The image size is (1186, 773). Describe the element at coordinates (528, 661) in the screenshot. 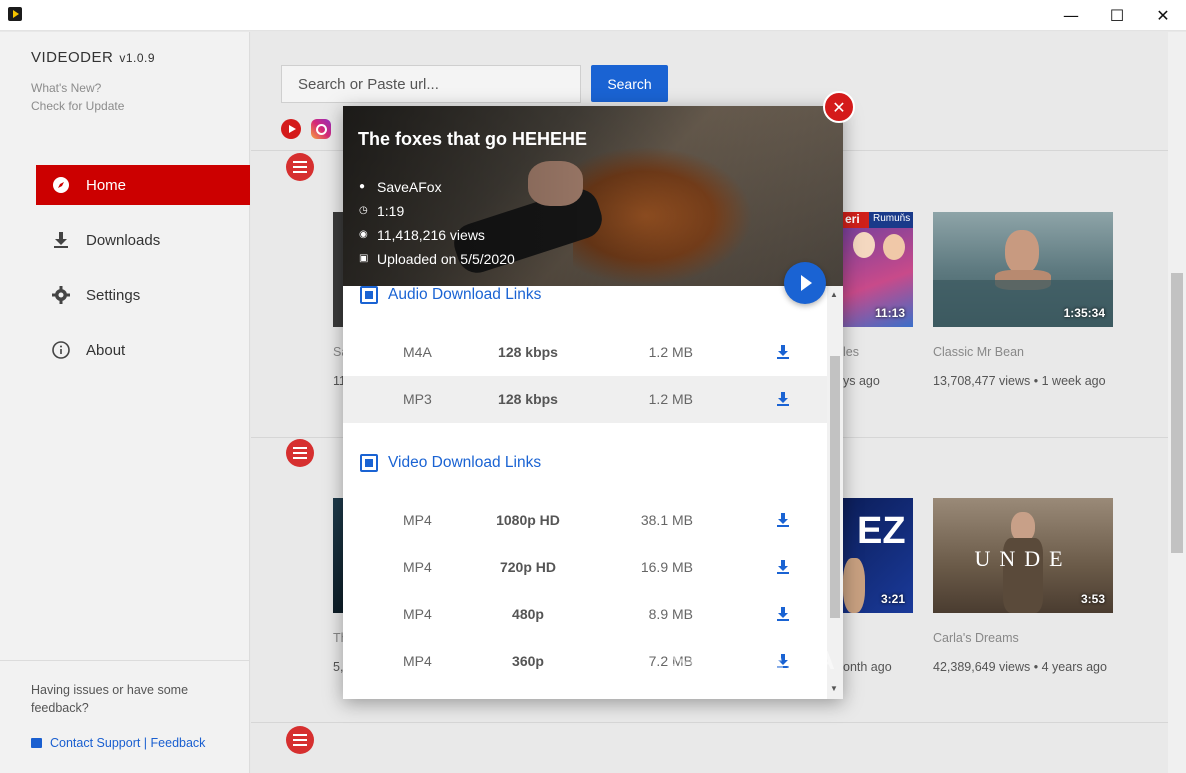

I see `quality-label: 360p` at that location.